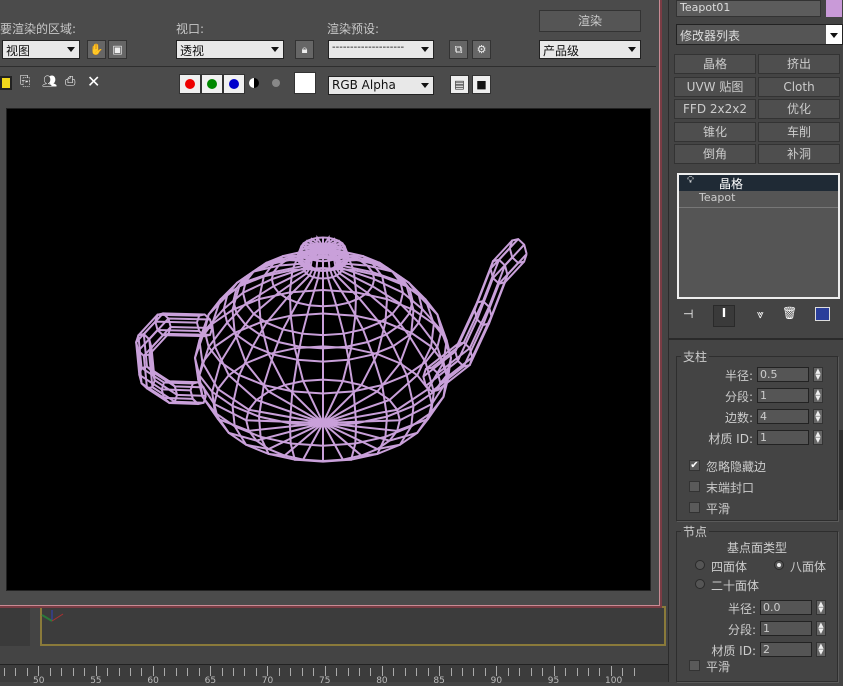  What do you see at coordinates (715, 86) in the screenshot?
I see `modifier-button: UVW 贴图` at bounding box center [715, 86].